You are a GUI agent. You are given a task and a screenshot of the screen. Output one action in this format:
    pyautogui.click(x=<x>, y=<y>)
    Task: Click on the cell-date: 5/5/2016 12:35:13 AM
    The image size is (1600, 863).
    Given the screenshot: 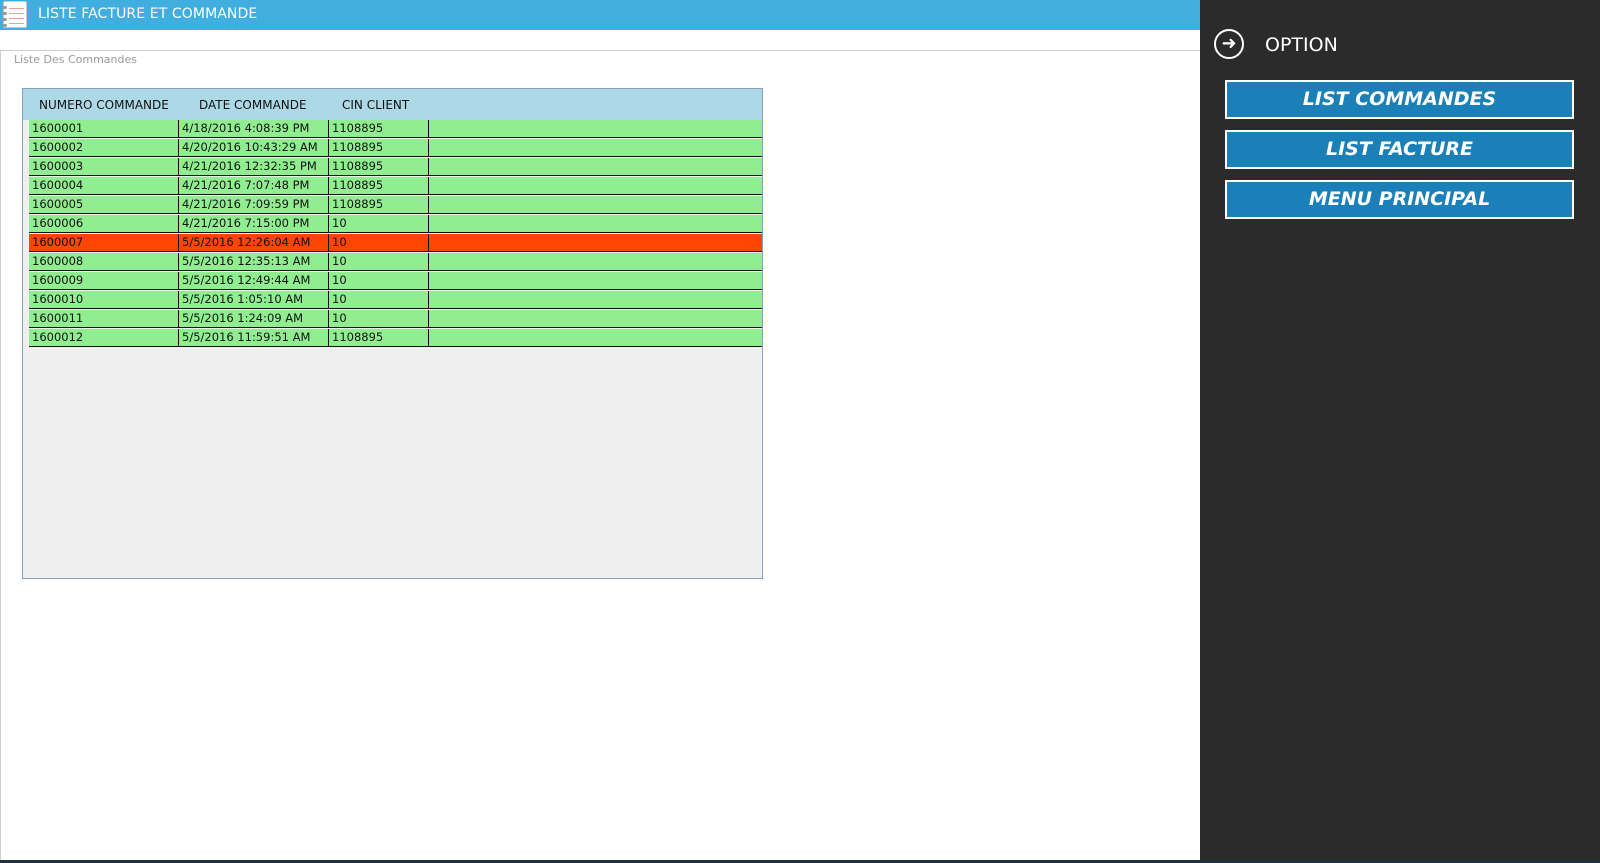 What is the action you would take?
    pyautogui.click(x=254, y=261)
    